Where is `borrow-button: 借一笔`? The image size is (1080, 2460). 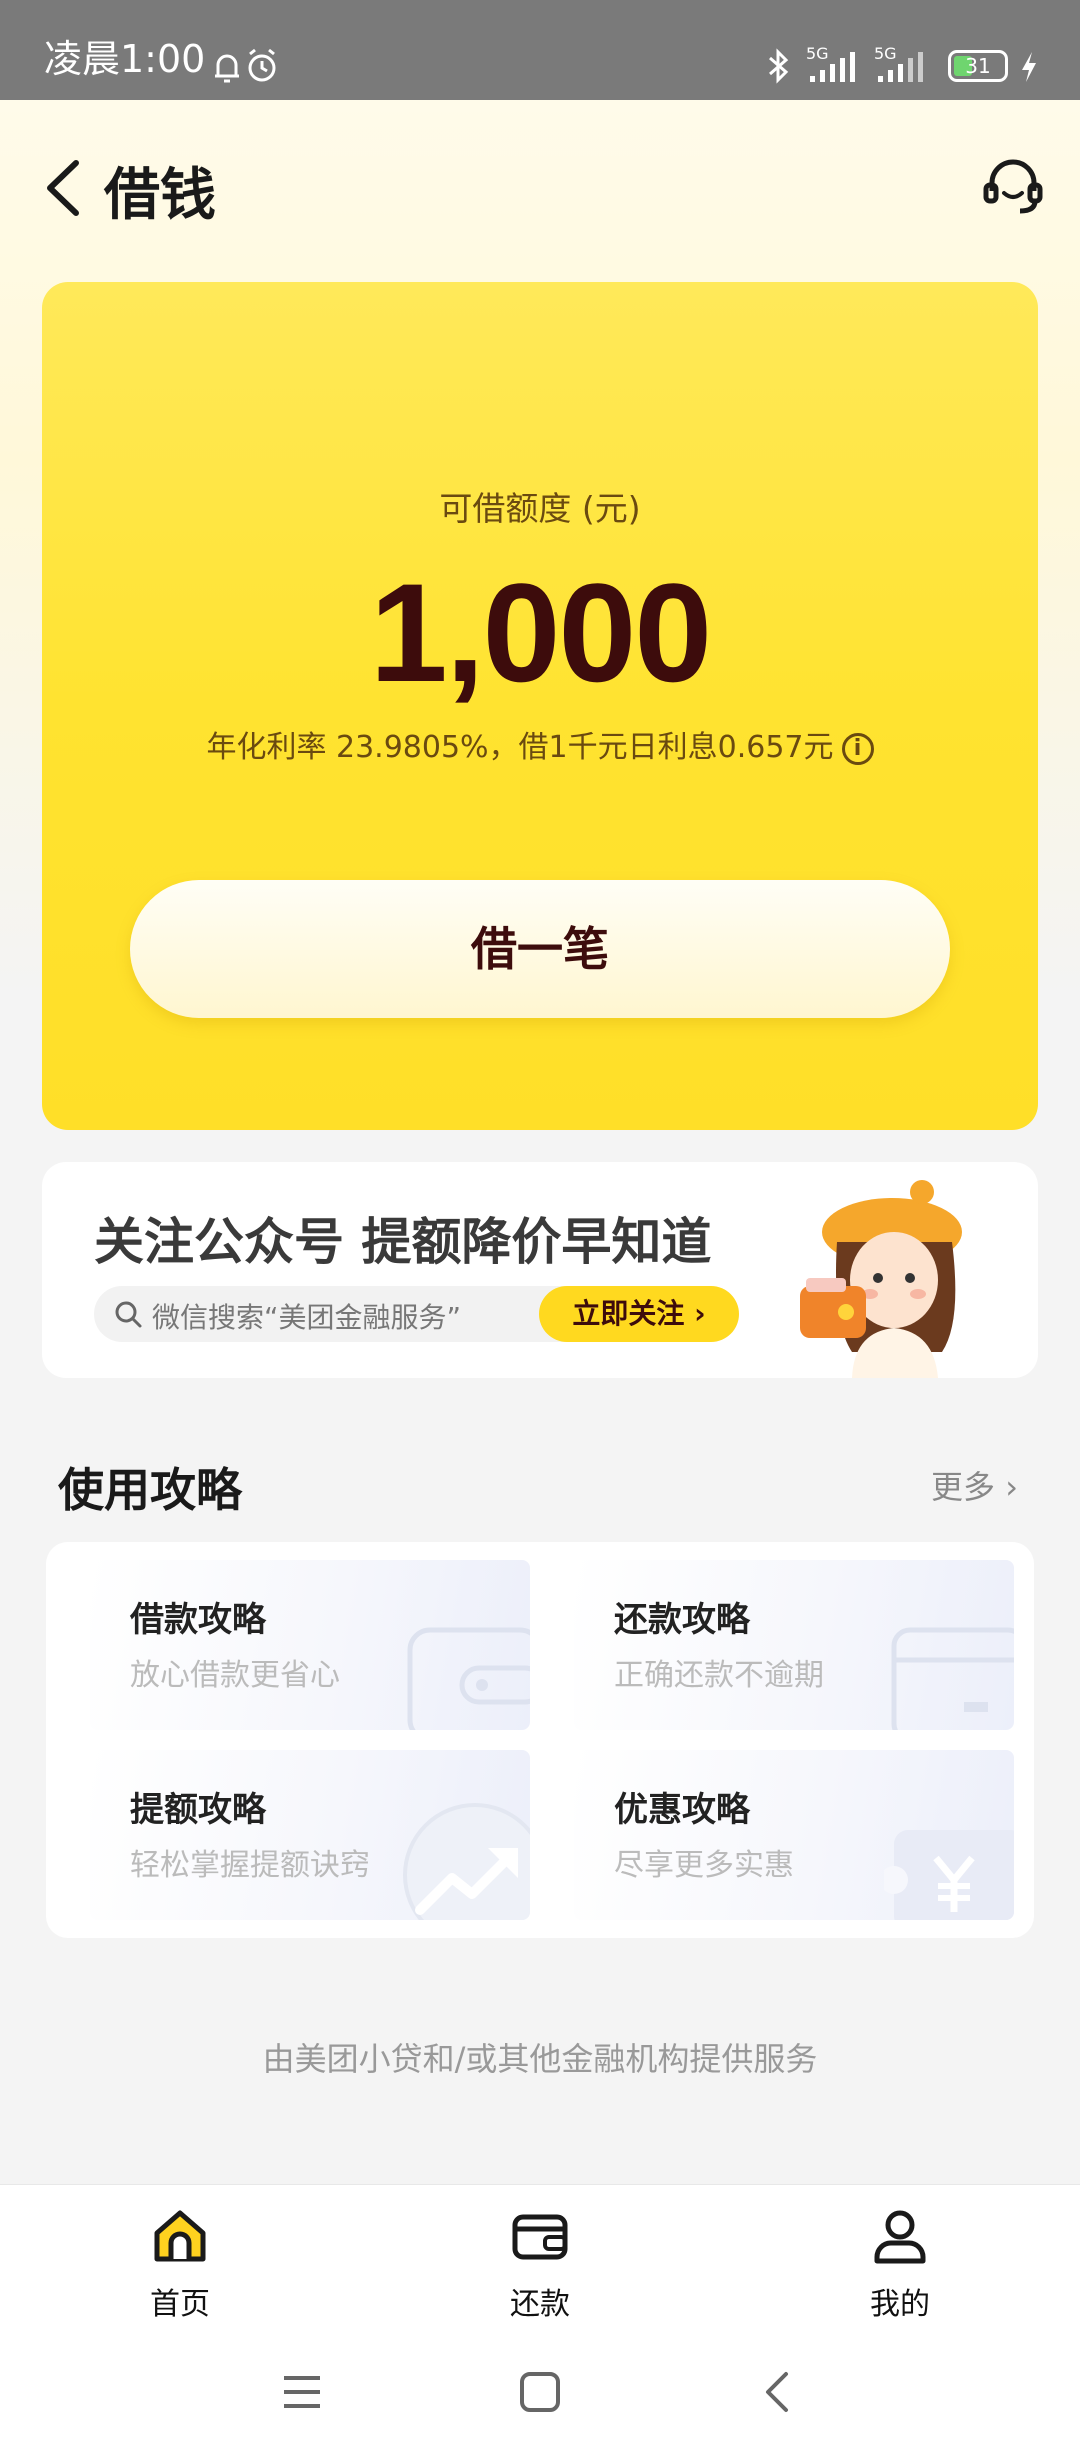 borrow-button: 借一笔 is located at coordinates (540, 949).